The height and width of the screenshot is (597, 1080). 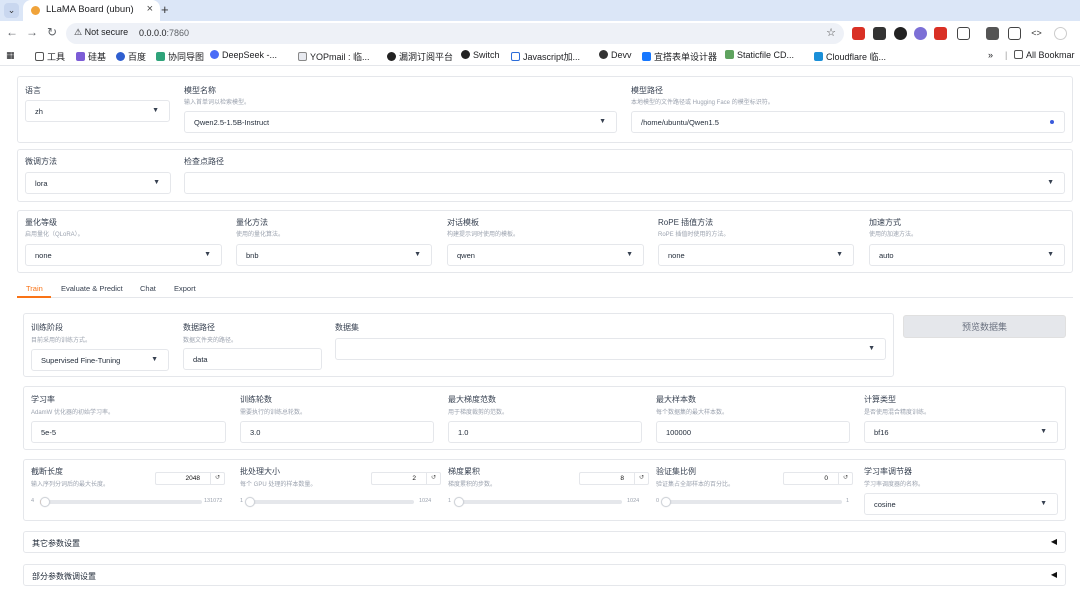 What do you see at coordinates (544, 575) in the screenshot?
I see `freeze-settings-accordion: 部分参数微调设置 ◀` at bounding box center [544, 575].